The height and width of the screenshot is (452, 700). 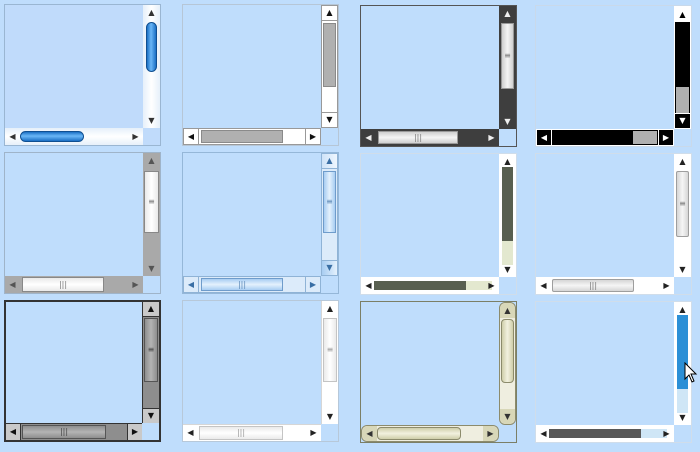 I want to click on thumb-grip-icon: |||, so click(x=242, y=284).